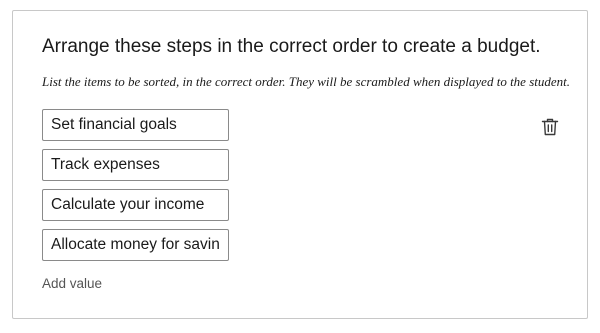  I want to click on add-value-button: Add value, so click(72, 283).